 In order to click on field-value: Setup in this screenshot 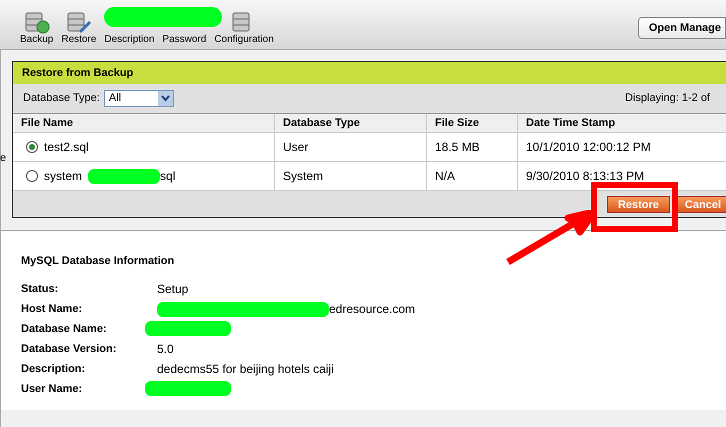, I will do `click(172, 289)`.